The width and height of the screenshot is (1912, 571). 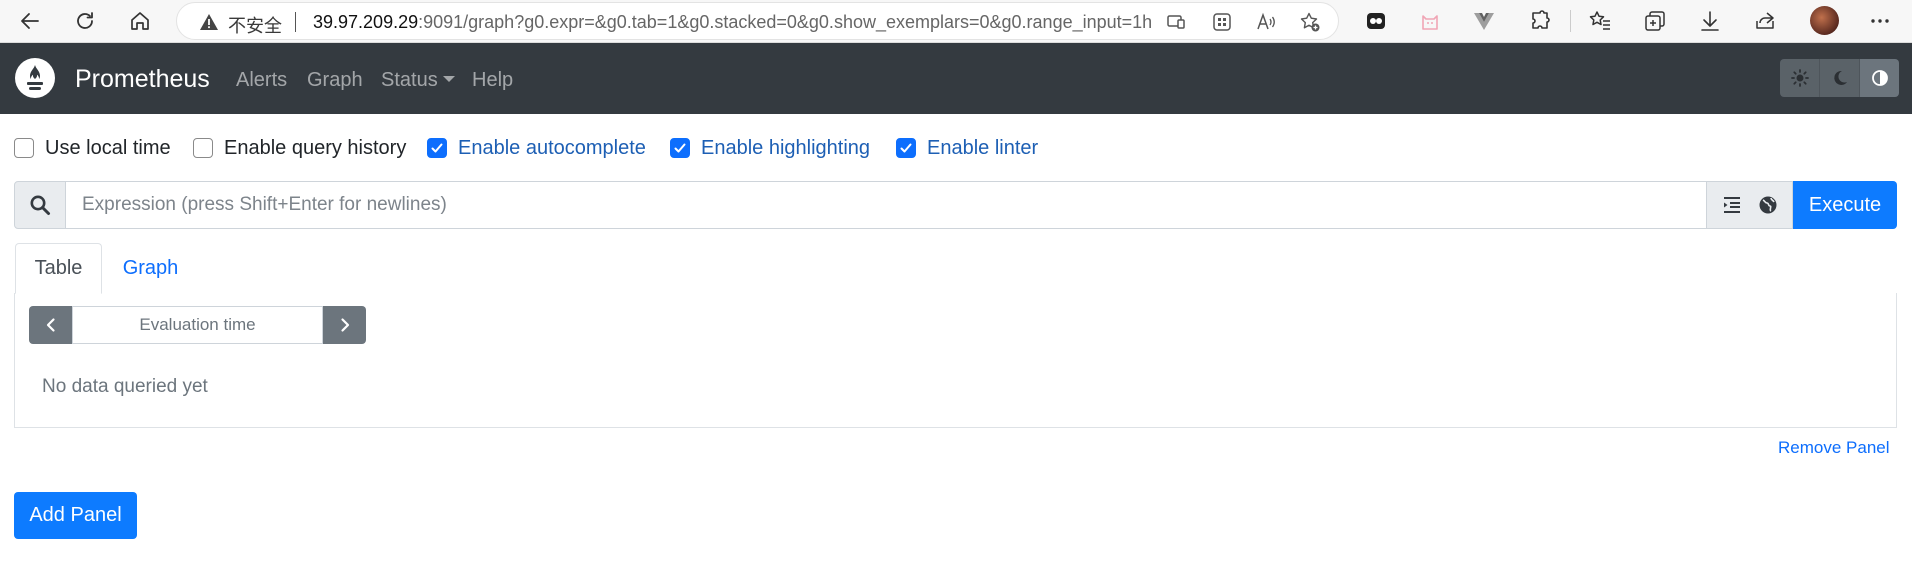 What do you see at coordinates (1655, 21) in the screenshot?
I see `collections-icon` at bounding box center [1655, 21].